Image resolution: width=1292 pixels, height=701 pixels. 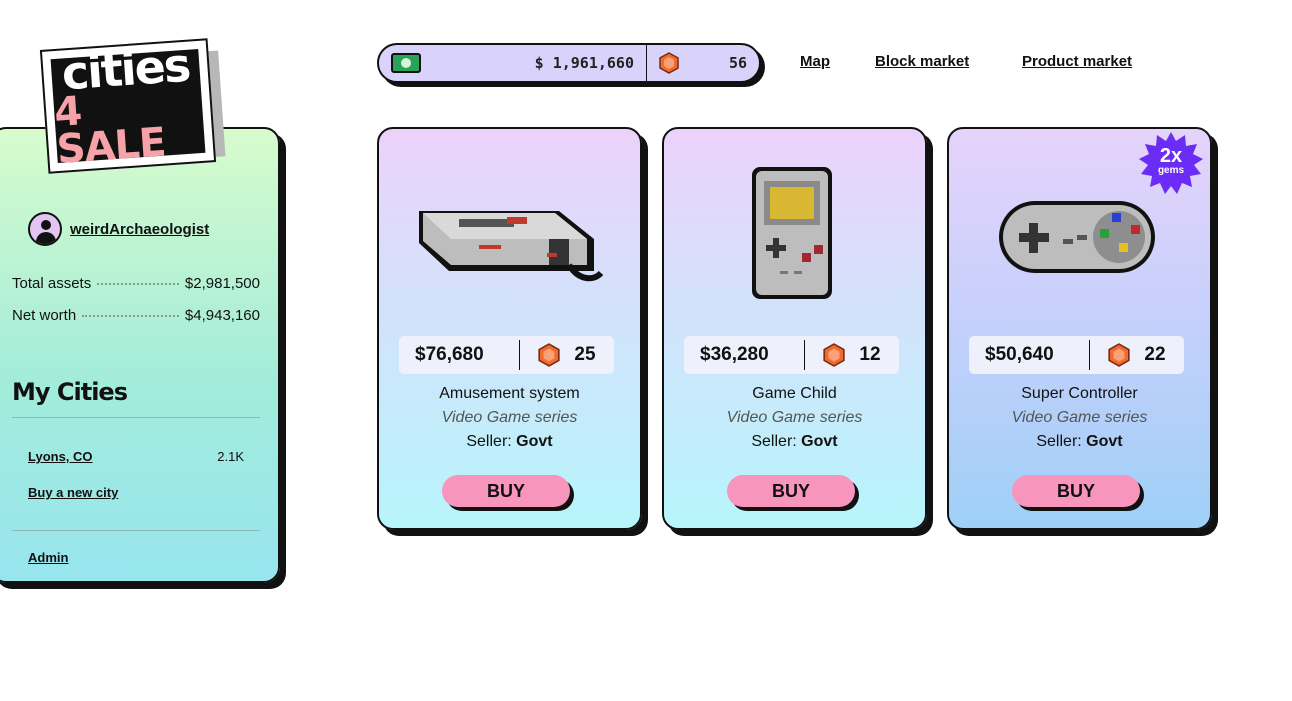 I want to click on gem-cost-value: 12, so click(x=870, y=354).